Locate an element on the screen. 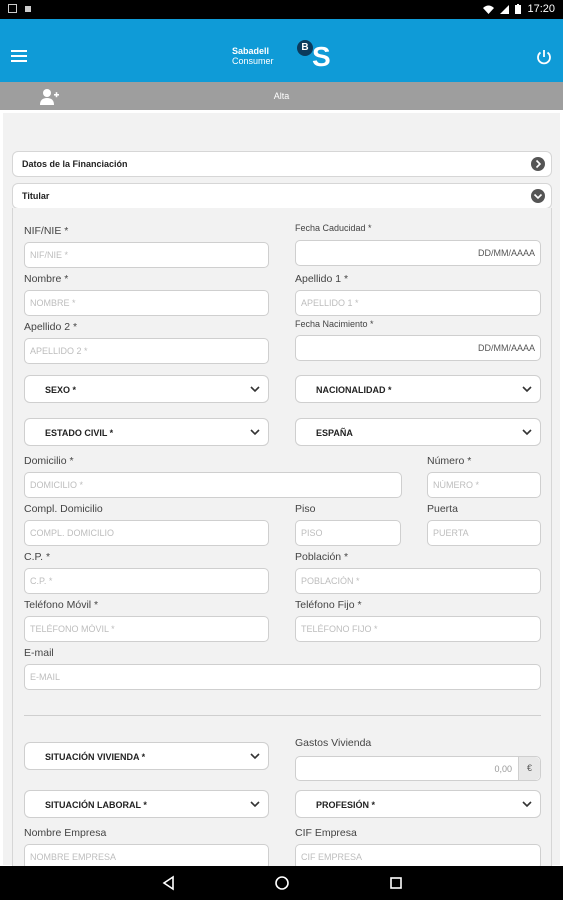 This screenshot has width=563, height=900. cp-field is located at coordinates (146, 581).